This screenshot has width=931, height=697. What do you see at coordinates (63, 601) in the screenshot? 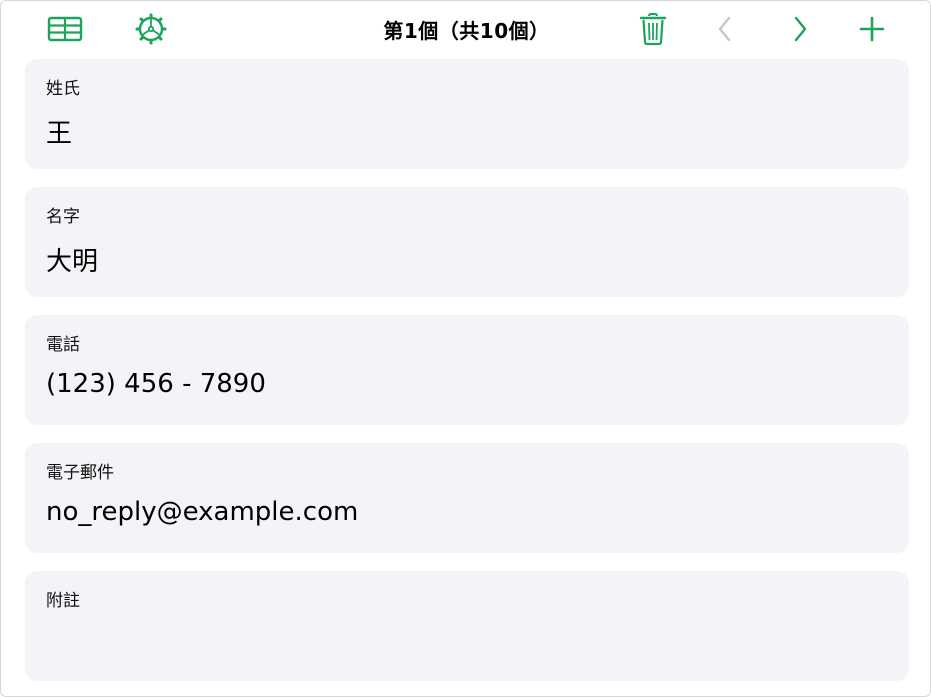
I see `field-label-notes: 附註` at bounding box center [63, 601].